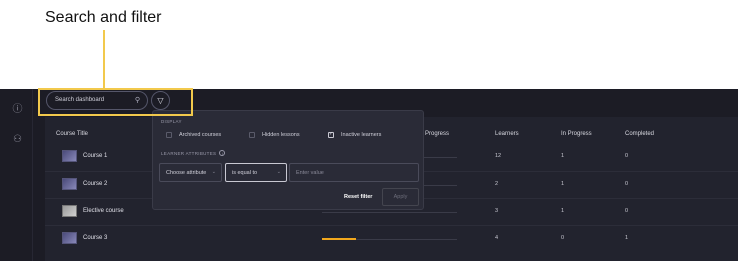  What do you see at coordinates (103, 17) in the screenshot?
I see `annotation-label: Search and filter` at bounding box center [103, 17].